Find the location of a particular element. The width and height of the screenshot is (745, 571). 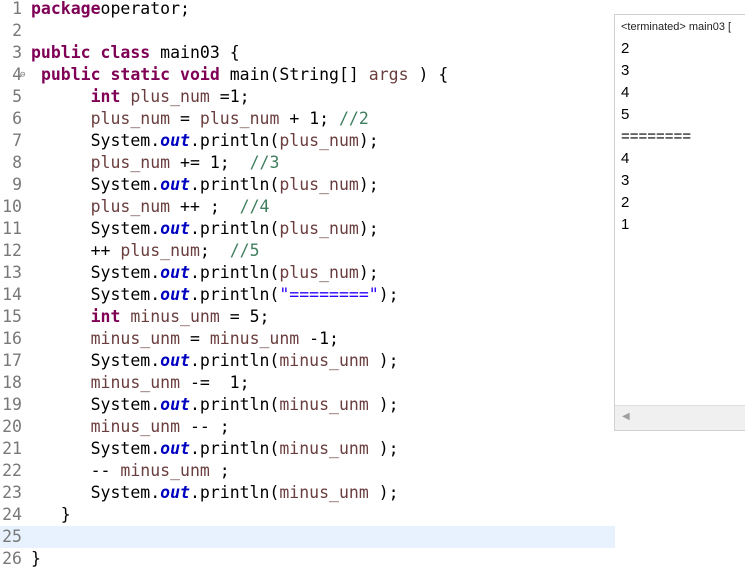

code-token: //4 is located at coordinates (254, 206).